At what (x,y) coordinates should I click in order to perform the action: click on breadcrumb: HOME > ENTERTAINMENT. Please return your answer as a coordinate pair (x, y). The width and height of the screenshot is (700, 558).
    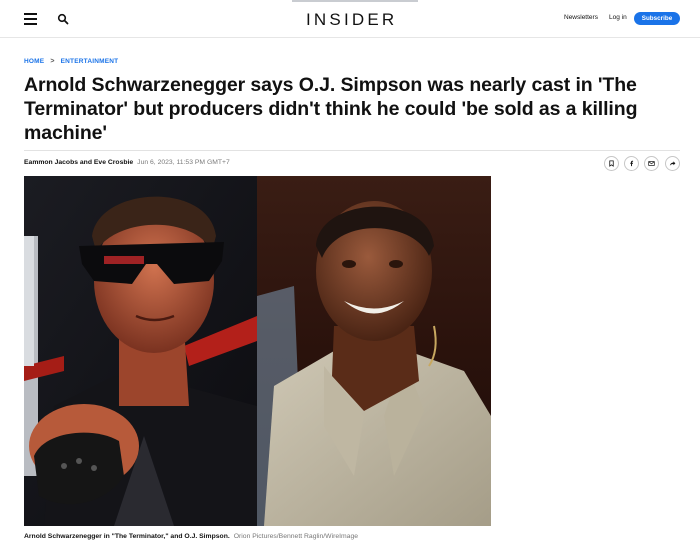
    Looking at the image, I should click on (71, 61).